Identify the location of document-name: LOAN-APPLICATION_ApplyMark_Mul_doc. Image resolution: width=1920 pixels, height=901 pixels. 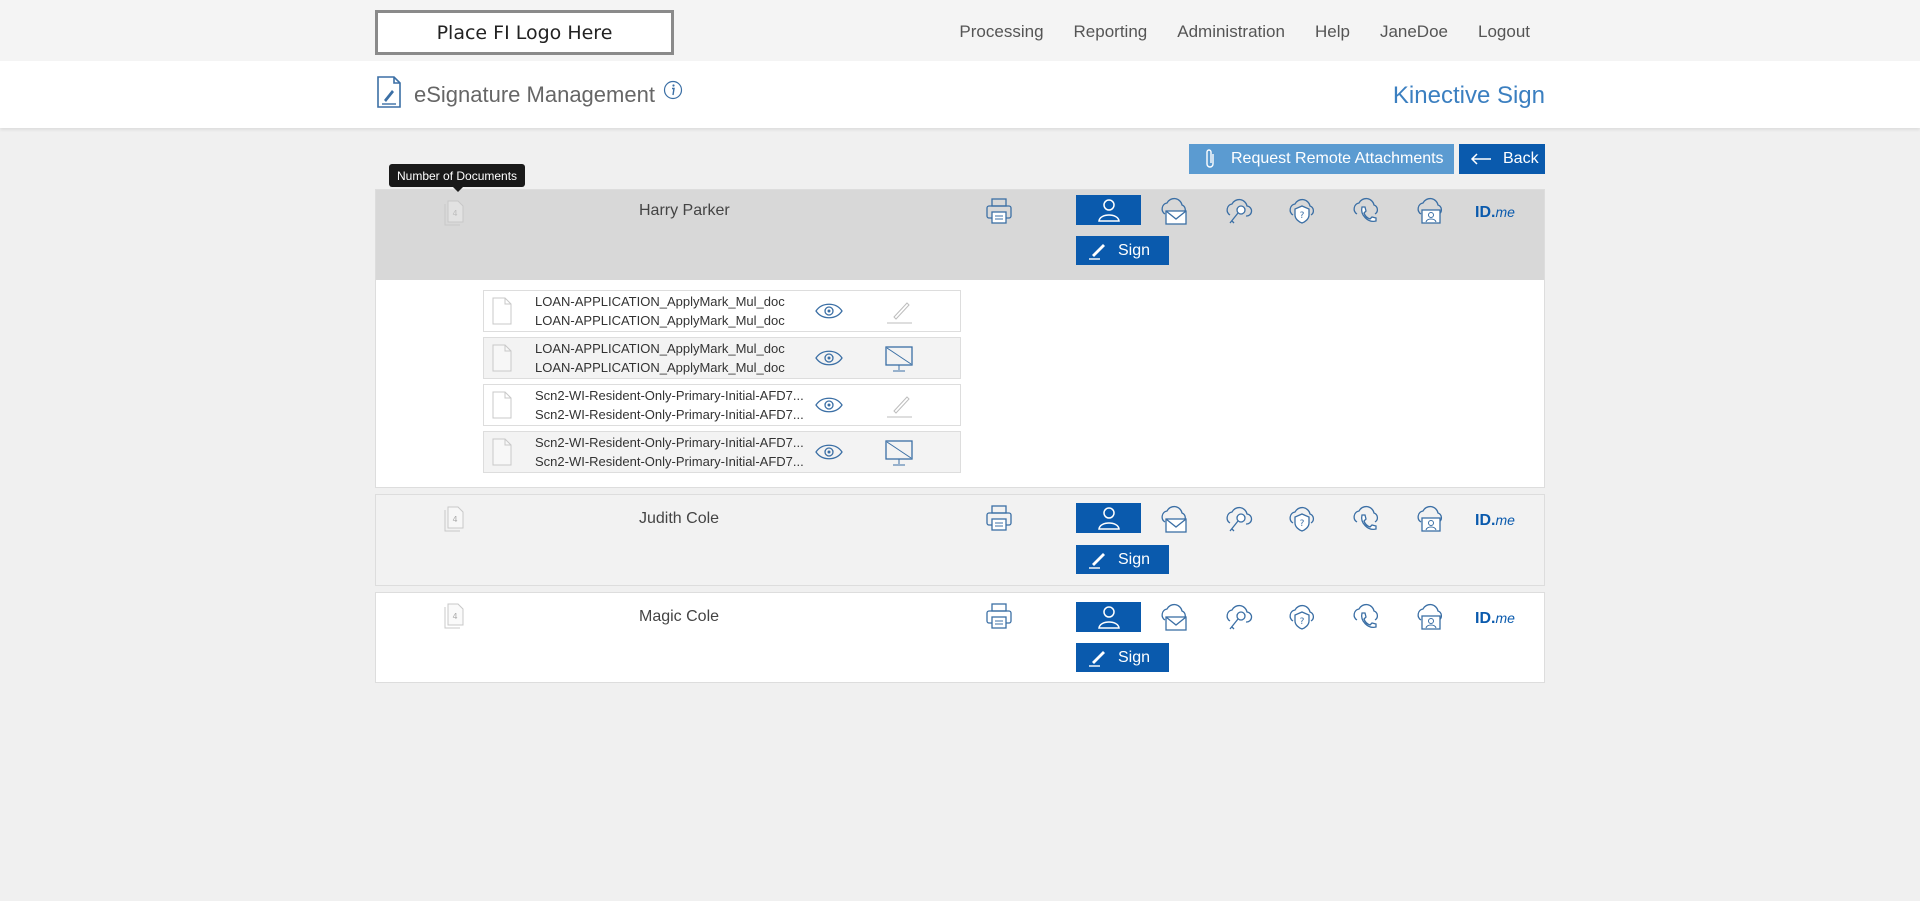
(660, 348).